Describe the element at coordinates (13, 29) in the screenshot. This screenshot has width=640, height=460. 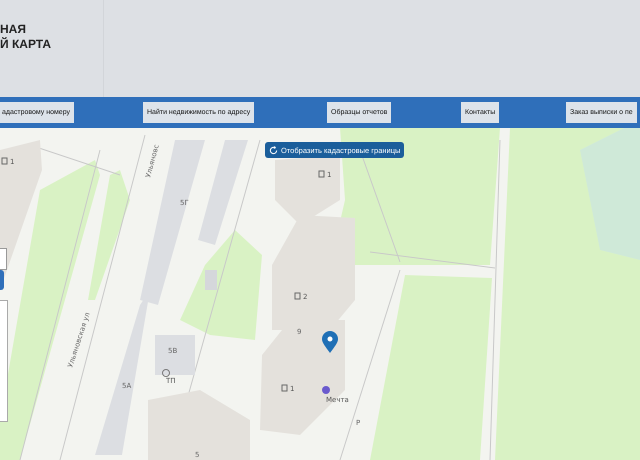
I see `site-title: НАЯ` at that location.